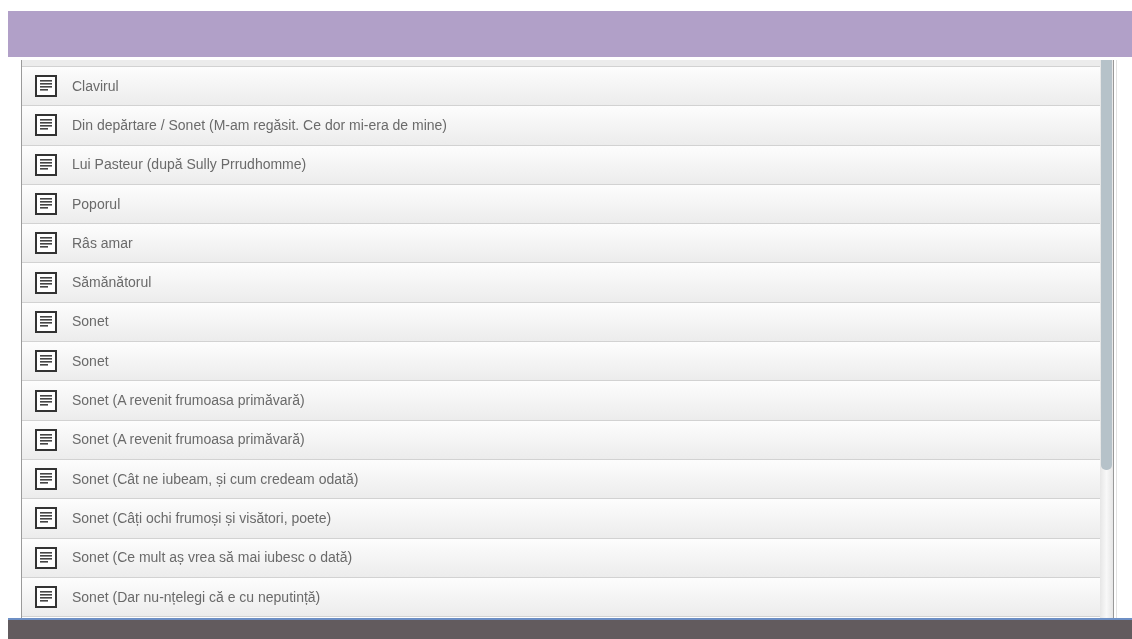 This screenshot has width=1132, height=639. I want to click on list-item: Clavirul, so click(561, 87).